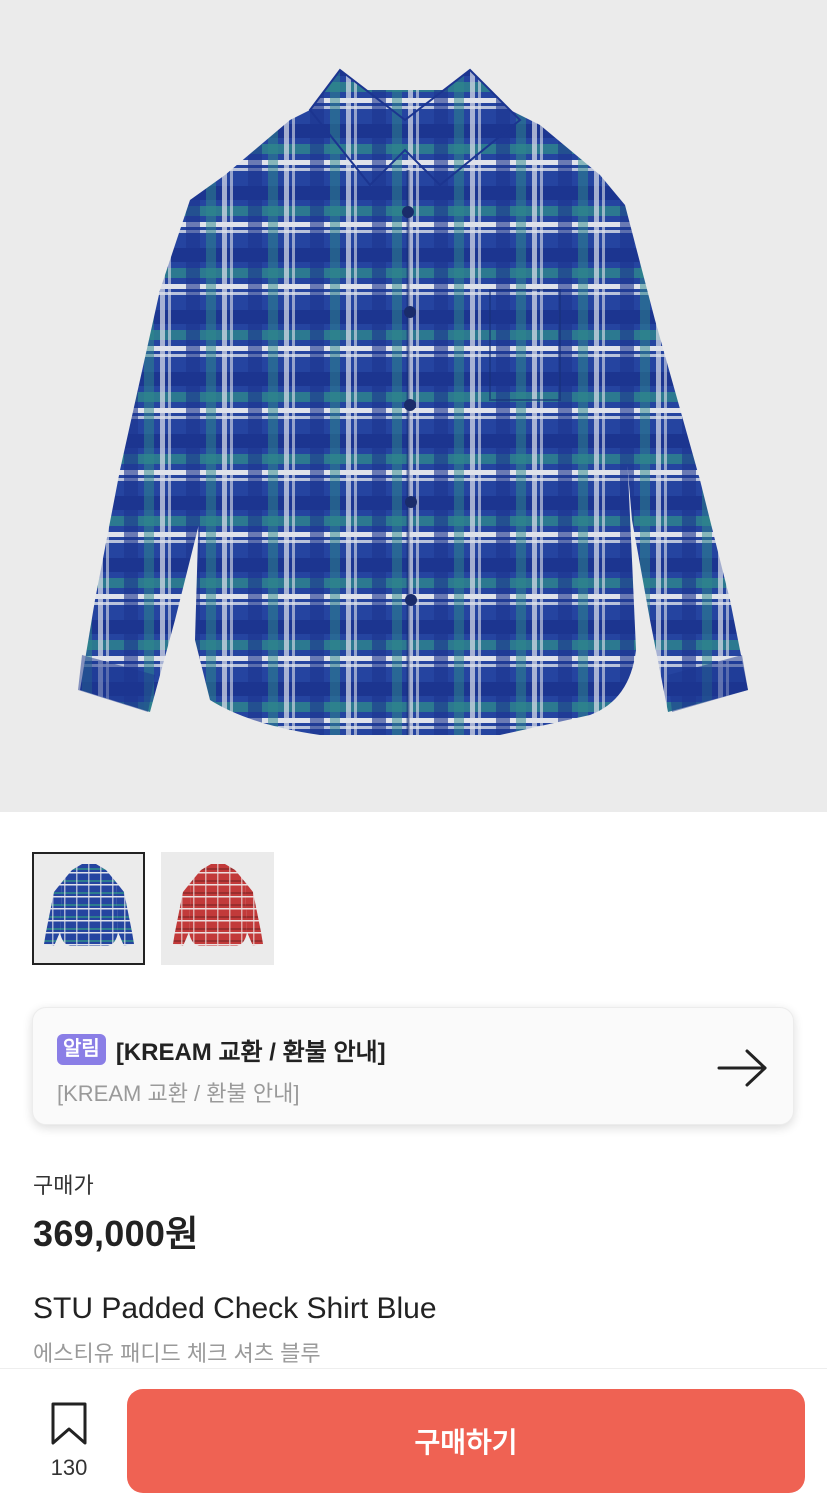 Image resolution: width=827 pixels, height=1500 pixels. I want to click on bottom-action-bar: 130 구매하기, so click(413, 1434).